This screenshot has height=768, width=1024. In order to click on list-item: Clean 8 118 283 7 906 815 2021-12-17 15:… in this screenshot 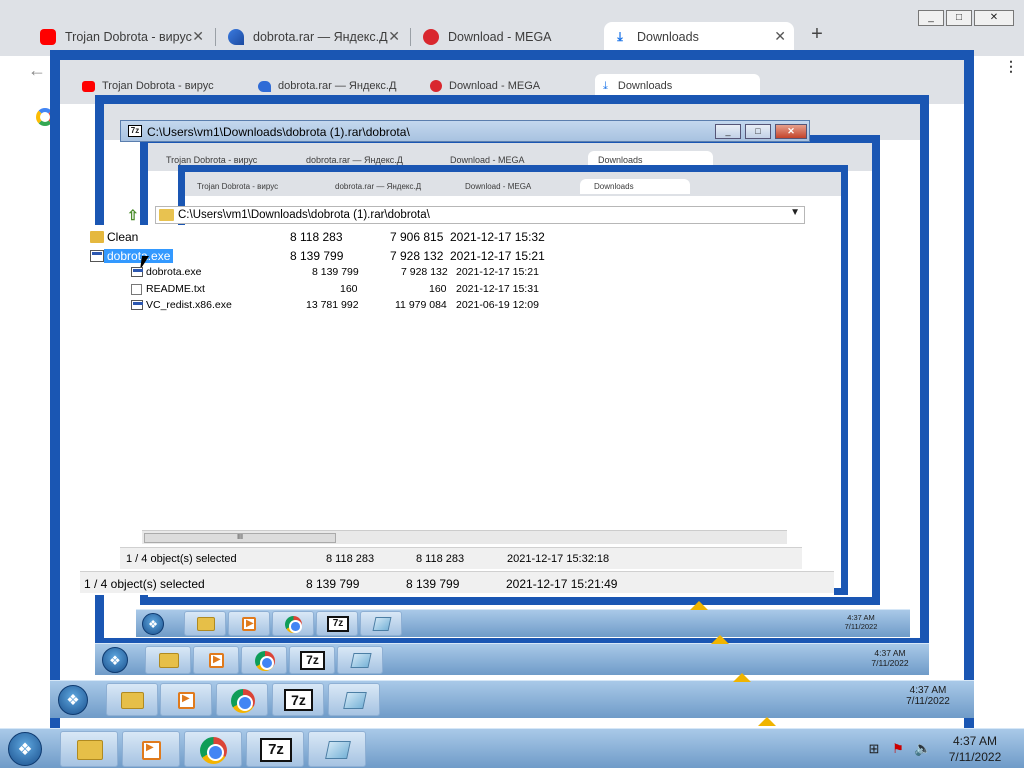, I will do `click(458, 237)`.